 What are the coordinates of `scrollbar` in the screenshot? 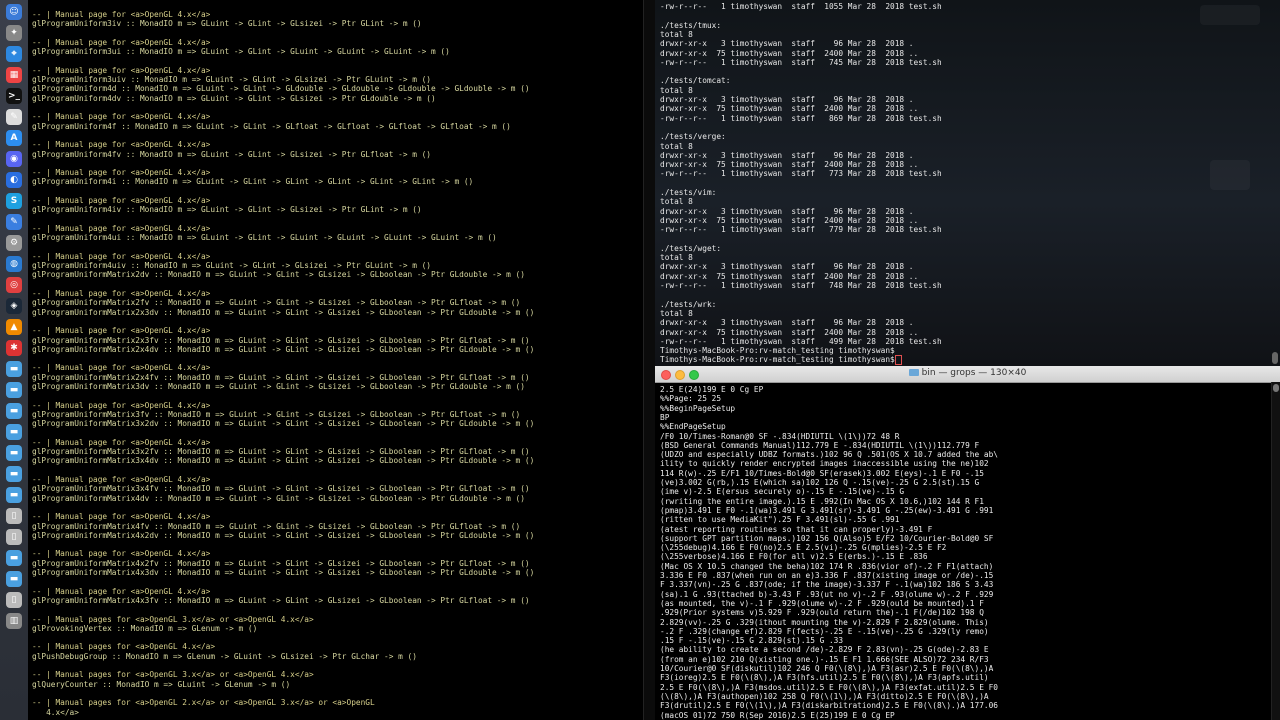 It's located at (1275, 551).